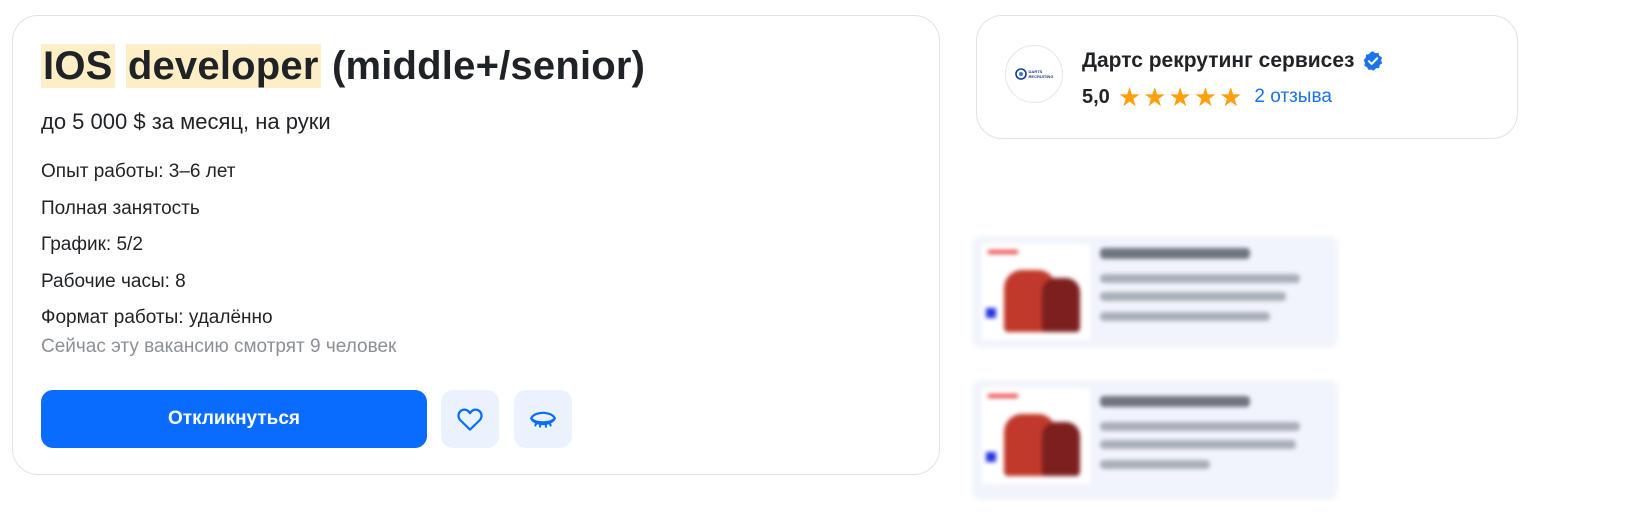  Describe the element at coordinates (488, 66) in the screenshot. I see `title-level: (middle+/senior)` at that location.